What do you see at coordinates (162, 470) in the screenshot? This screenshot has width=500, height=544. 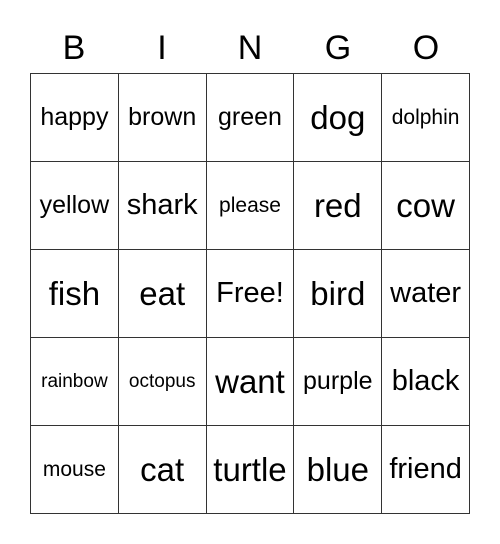 I see `bingo-cell: cat` at bounding box center [162, 470].